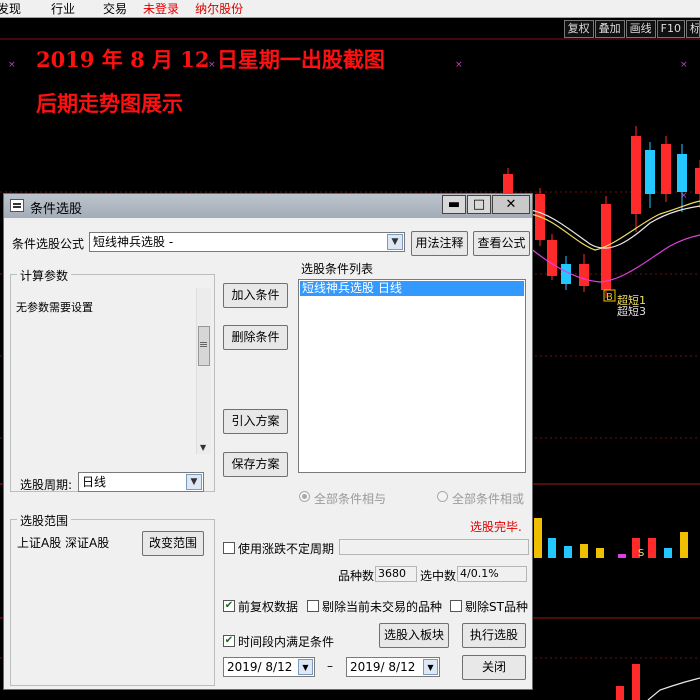  What do you see at coordinates (412, 288) in the screenshot?
I see `condition-list-item: 短线神兵选股 日线` at bounding box center [412, 288].